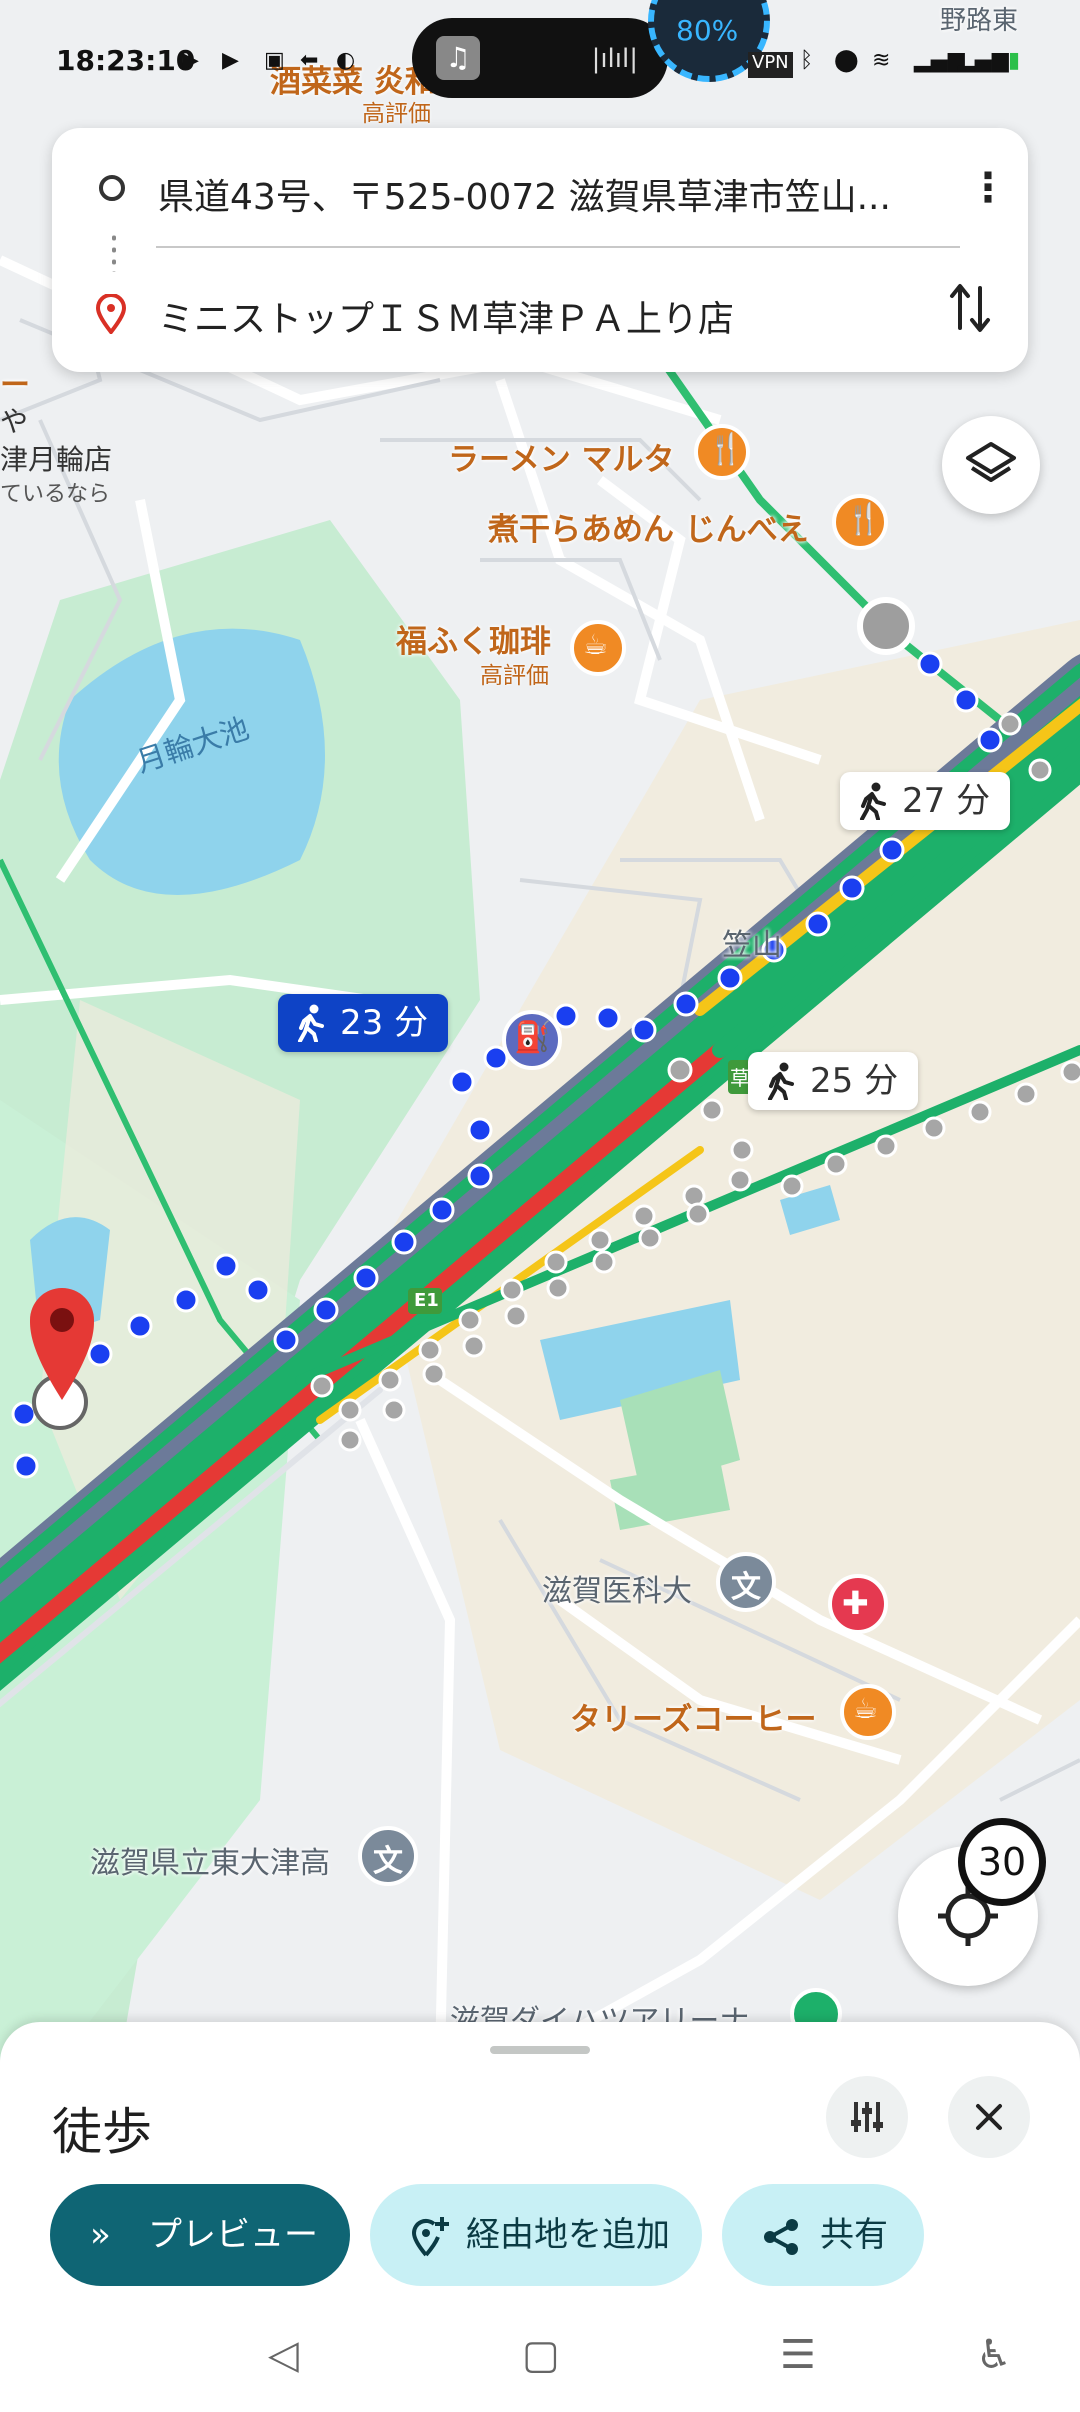  I want to click on highway-shield: E1, so click(426, 1300).